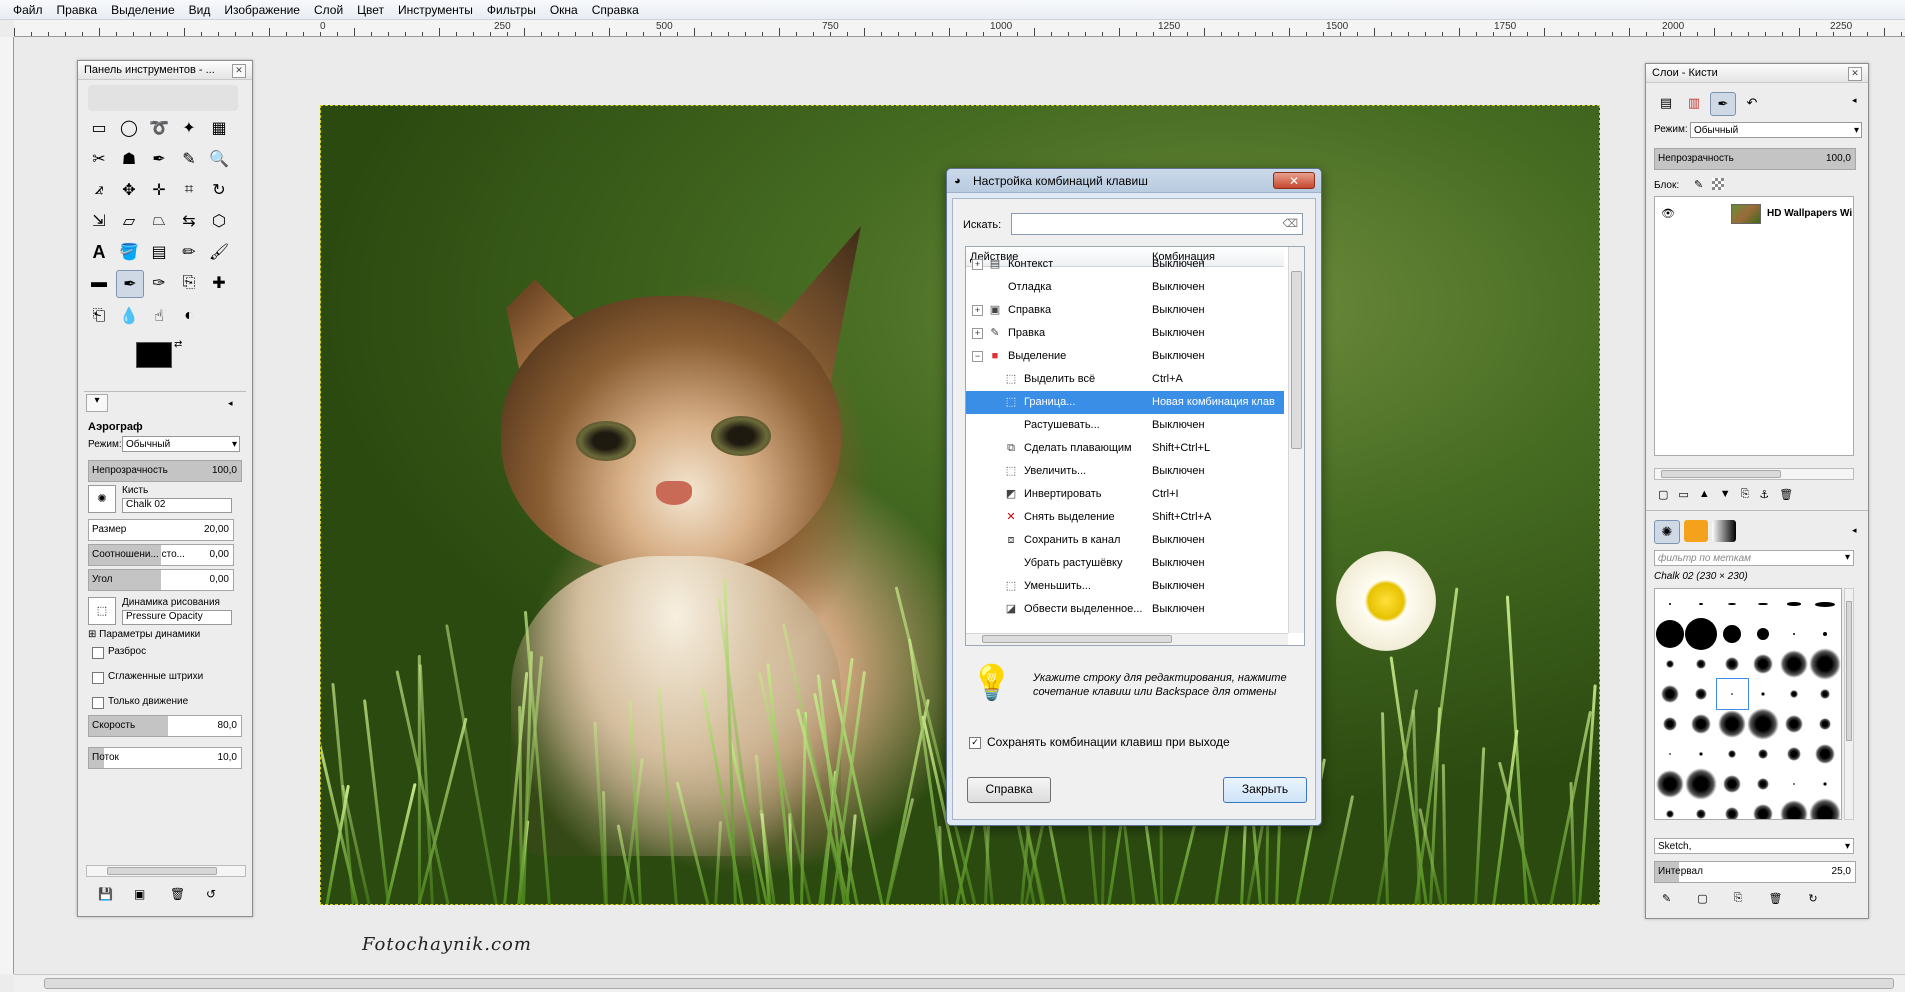 This screenshot has height=992, width=1905. What do you see at coordinates (161, 555) in the screenshot?
I see `ratio-slider: Соотношени... сто... 0,00` at bounding box center [161, 555].